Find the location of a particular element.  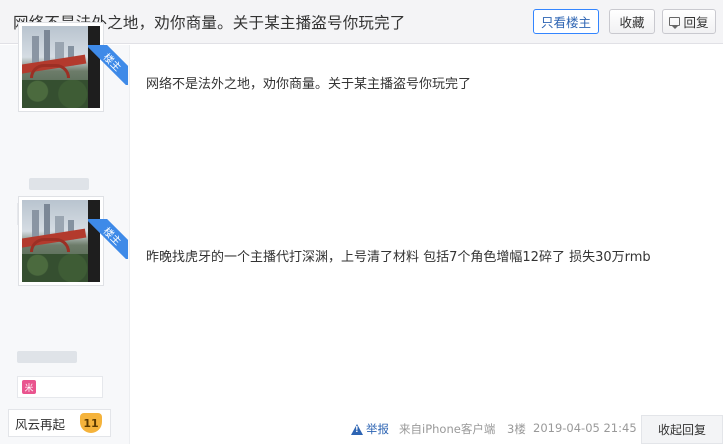

fan-title-box: 风云再起 11 is located at coordinates (59, 423).